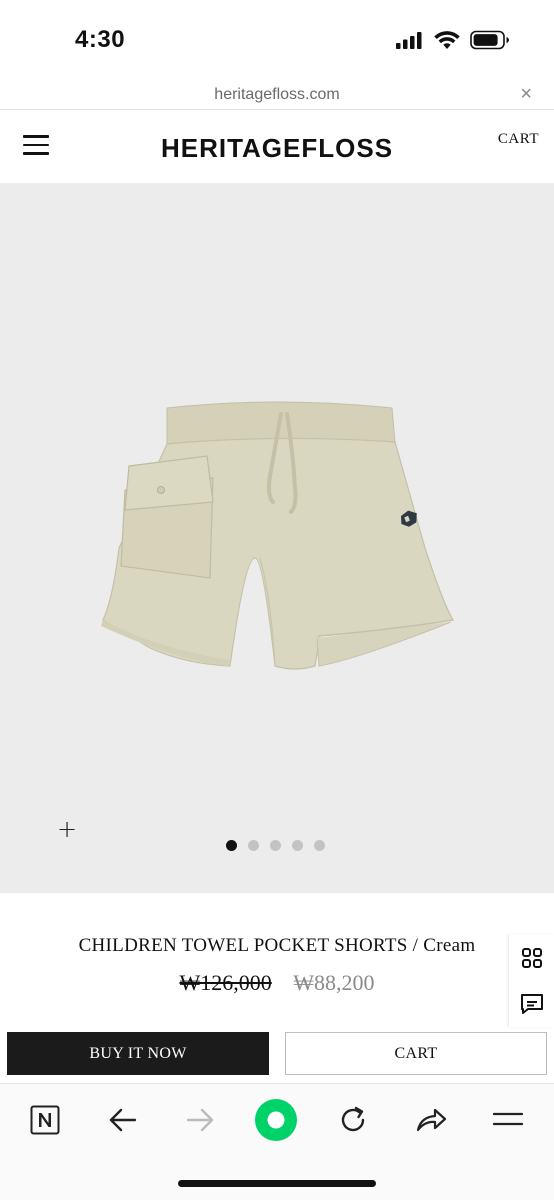 Image resolution: width=554 pixels, height=1200 pixels. What do you see at coordinates (431, 1120) in the screenshot?
I see `share-icon` at bounding box center [431, 1120].